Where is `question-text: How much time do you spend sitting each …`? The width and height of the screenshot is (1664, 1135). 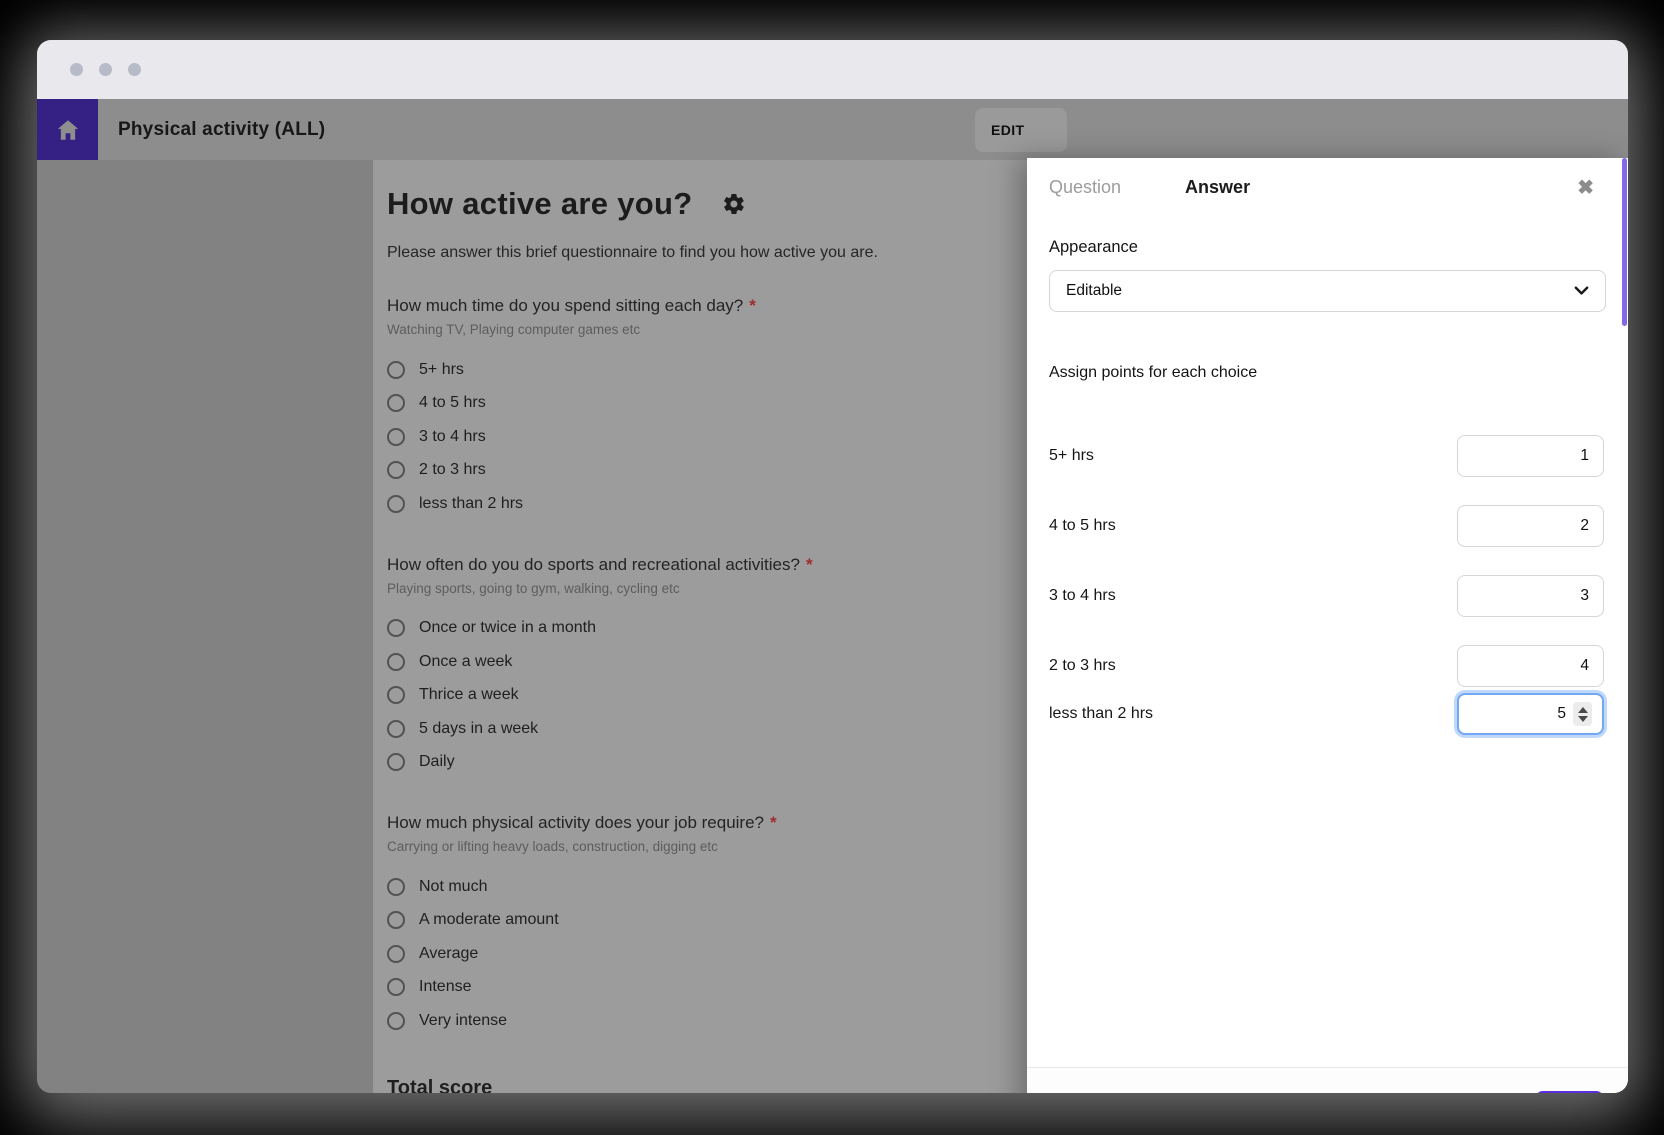 question-text: How much time do you spend sitting each … is located at coordinates (571, 305).